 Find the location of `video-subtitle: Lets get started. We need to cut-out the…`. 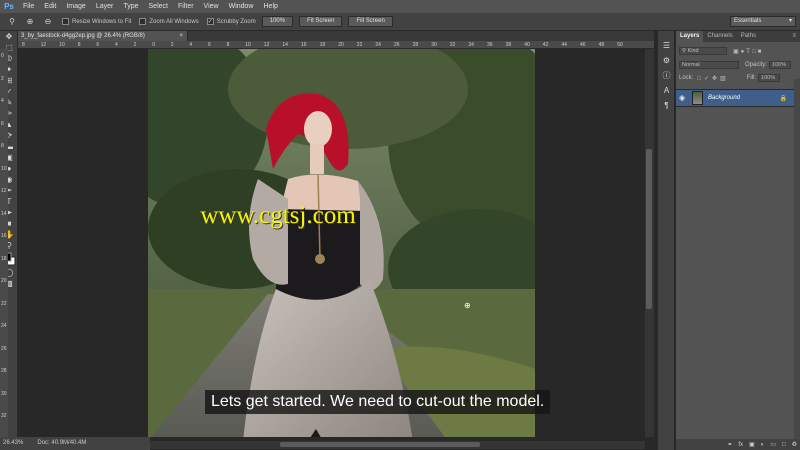

video-subtitle: Lets get started. We need to cut-out the… is located at coordinates (378, 402).